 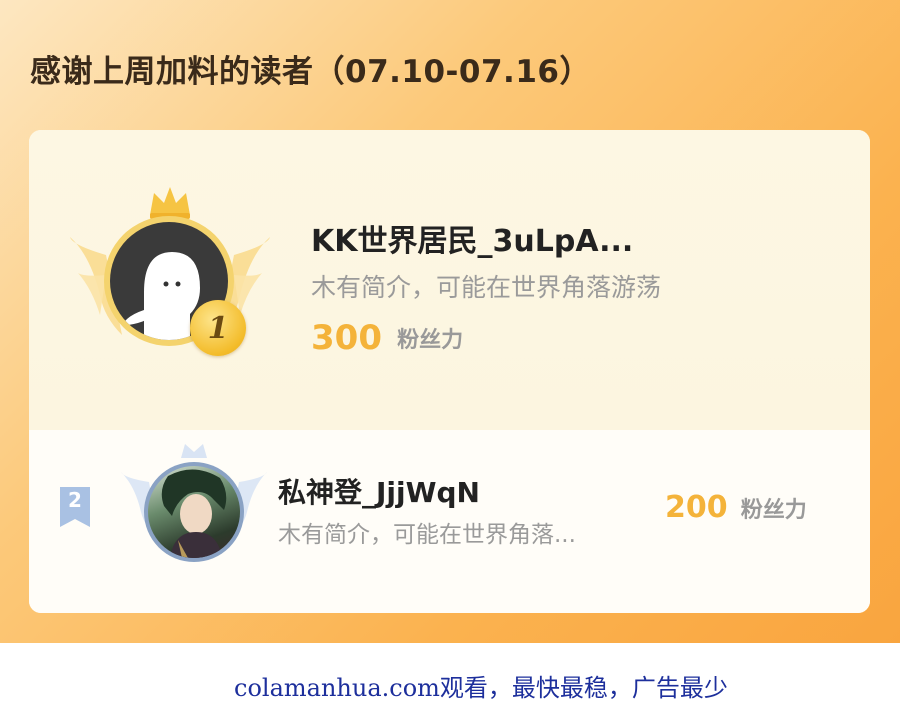 What do you see at coordinates (310, 72) in the screenshot?
I see `page-title: 感谢上周加料的读者（07.10-07.16）` at bounding box center [310, 72].